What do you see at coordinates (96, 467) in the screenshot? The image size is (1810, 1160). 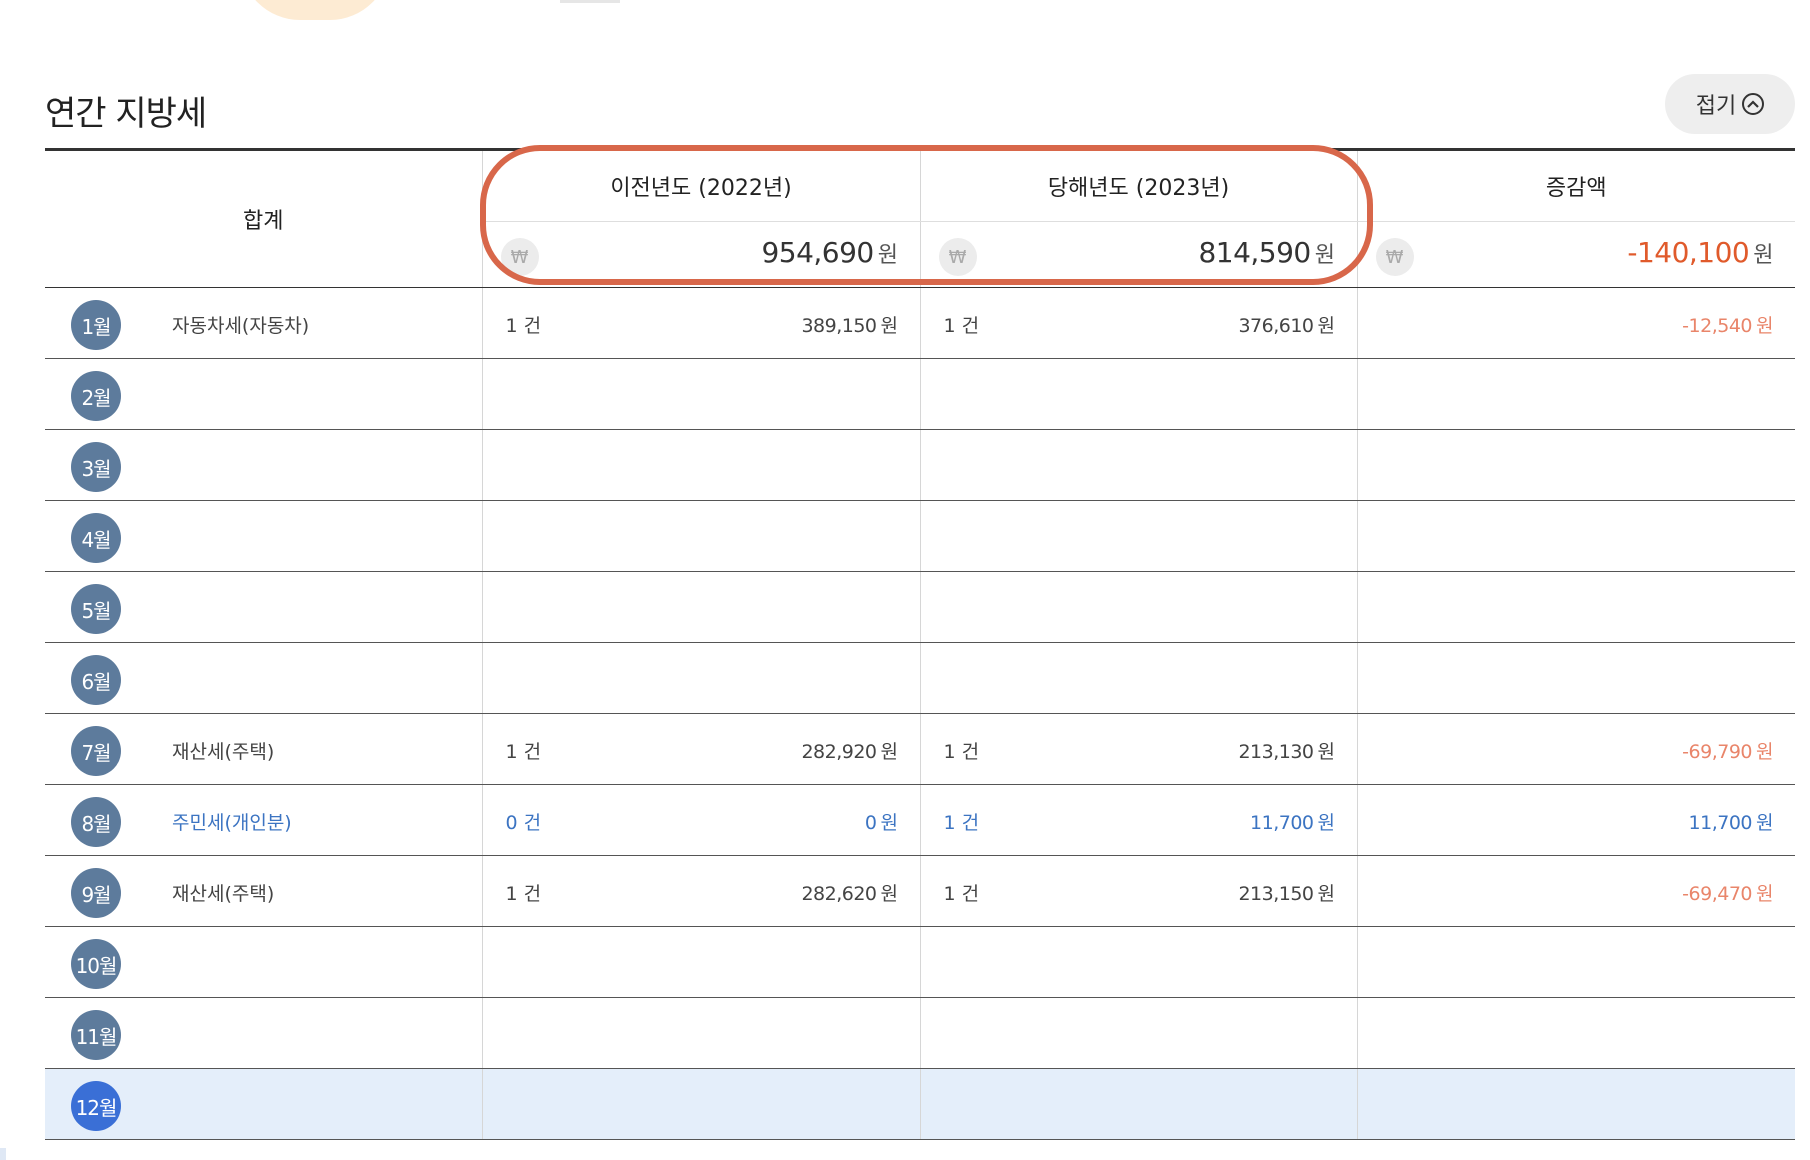 I see `month-badge: 3월` at bounding box center [96, 467].